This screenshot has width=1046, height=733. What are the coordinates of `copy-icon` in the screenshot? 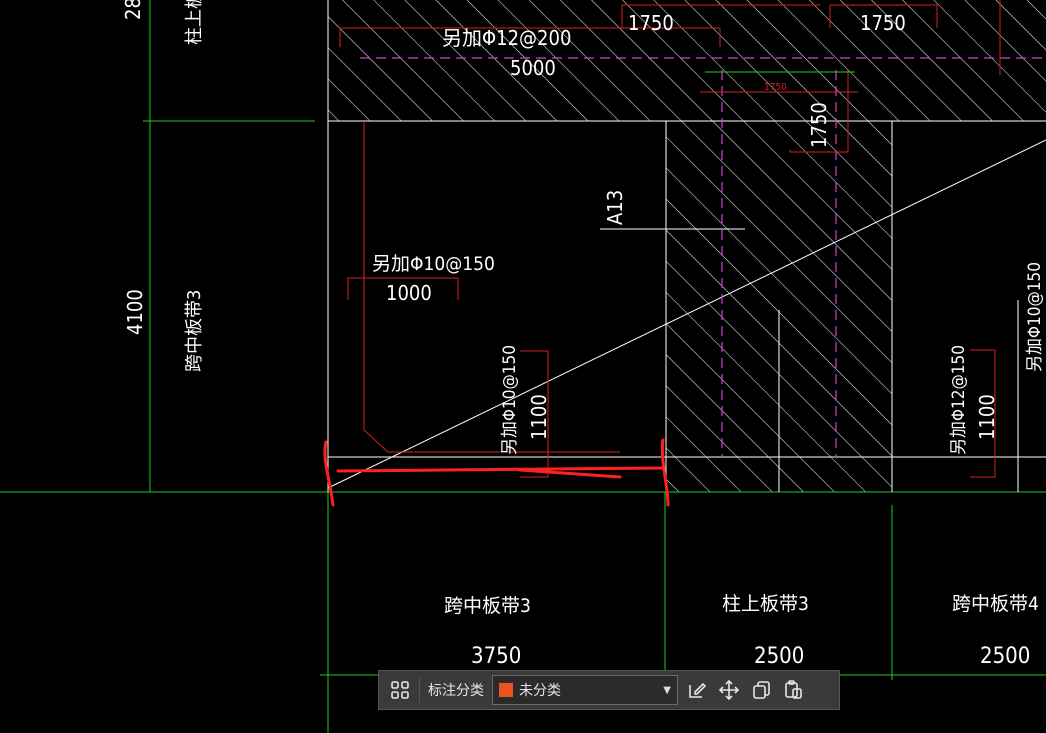 It's located at (761, 690).